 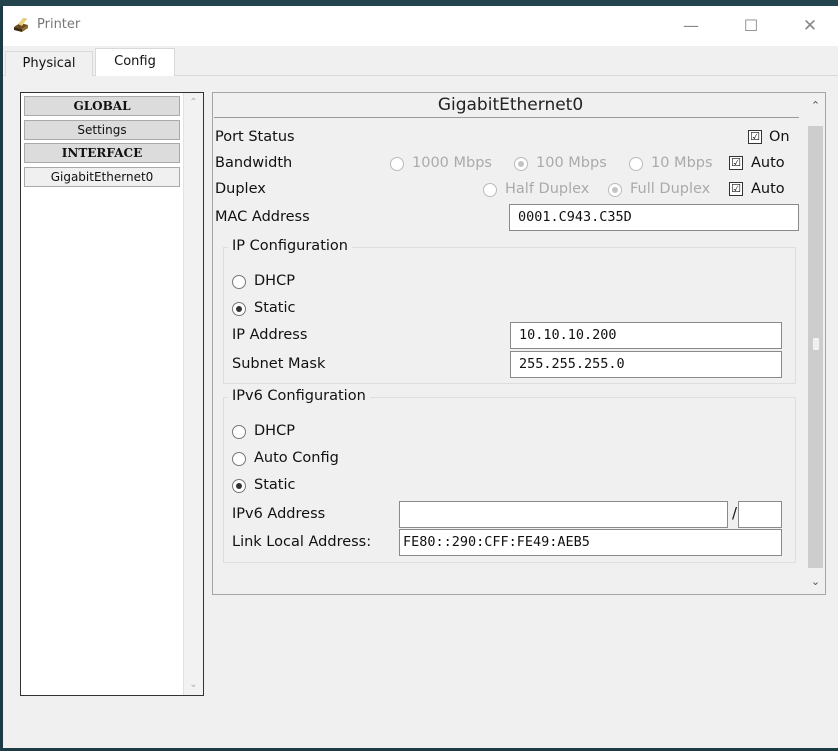 What do you see at coordinates (102, 177) in the screenshot?
I see `sidebar-item-gigabitethernet0: GigabitEthernet0` at bounding box center [102, 177].